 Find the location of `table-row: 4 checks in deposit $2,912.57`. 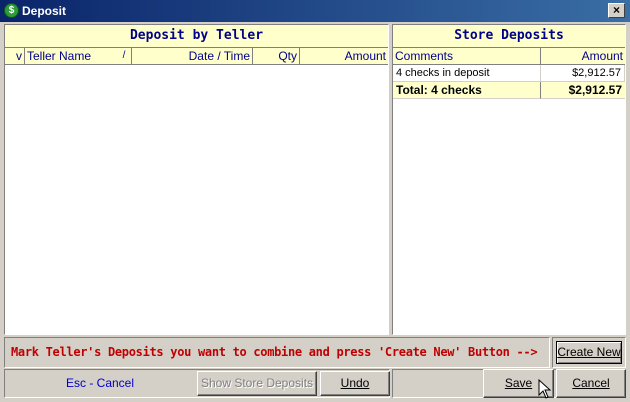

table-row: 4 checks in deposit $2,912.57 is located at coordinates (509, 73).